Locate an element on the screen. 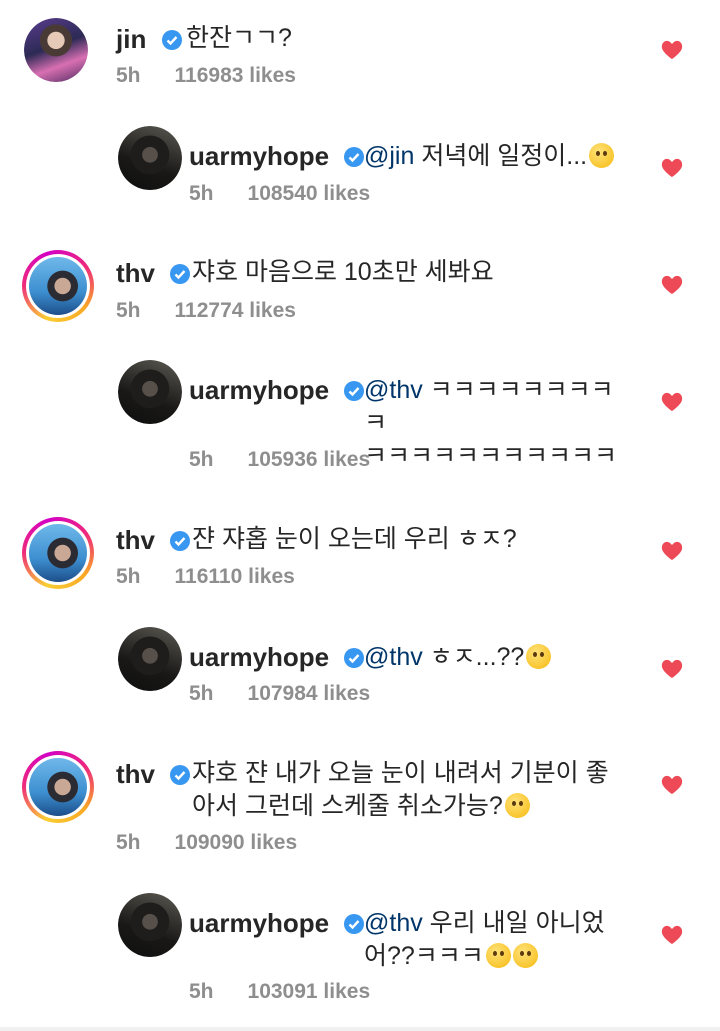  crying-emoji is located at coordinates (498, 955).